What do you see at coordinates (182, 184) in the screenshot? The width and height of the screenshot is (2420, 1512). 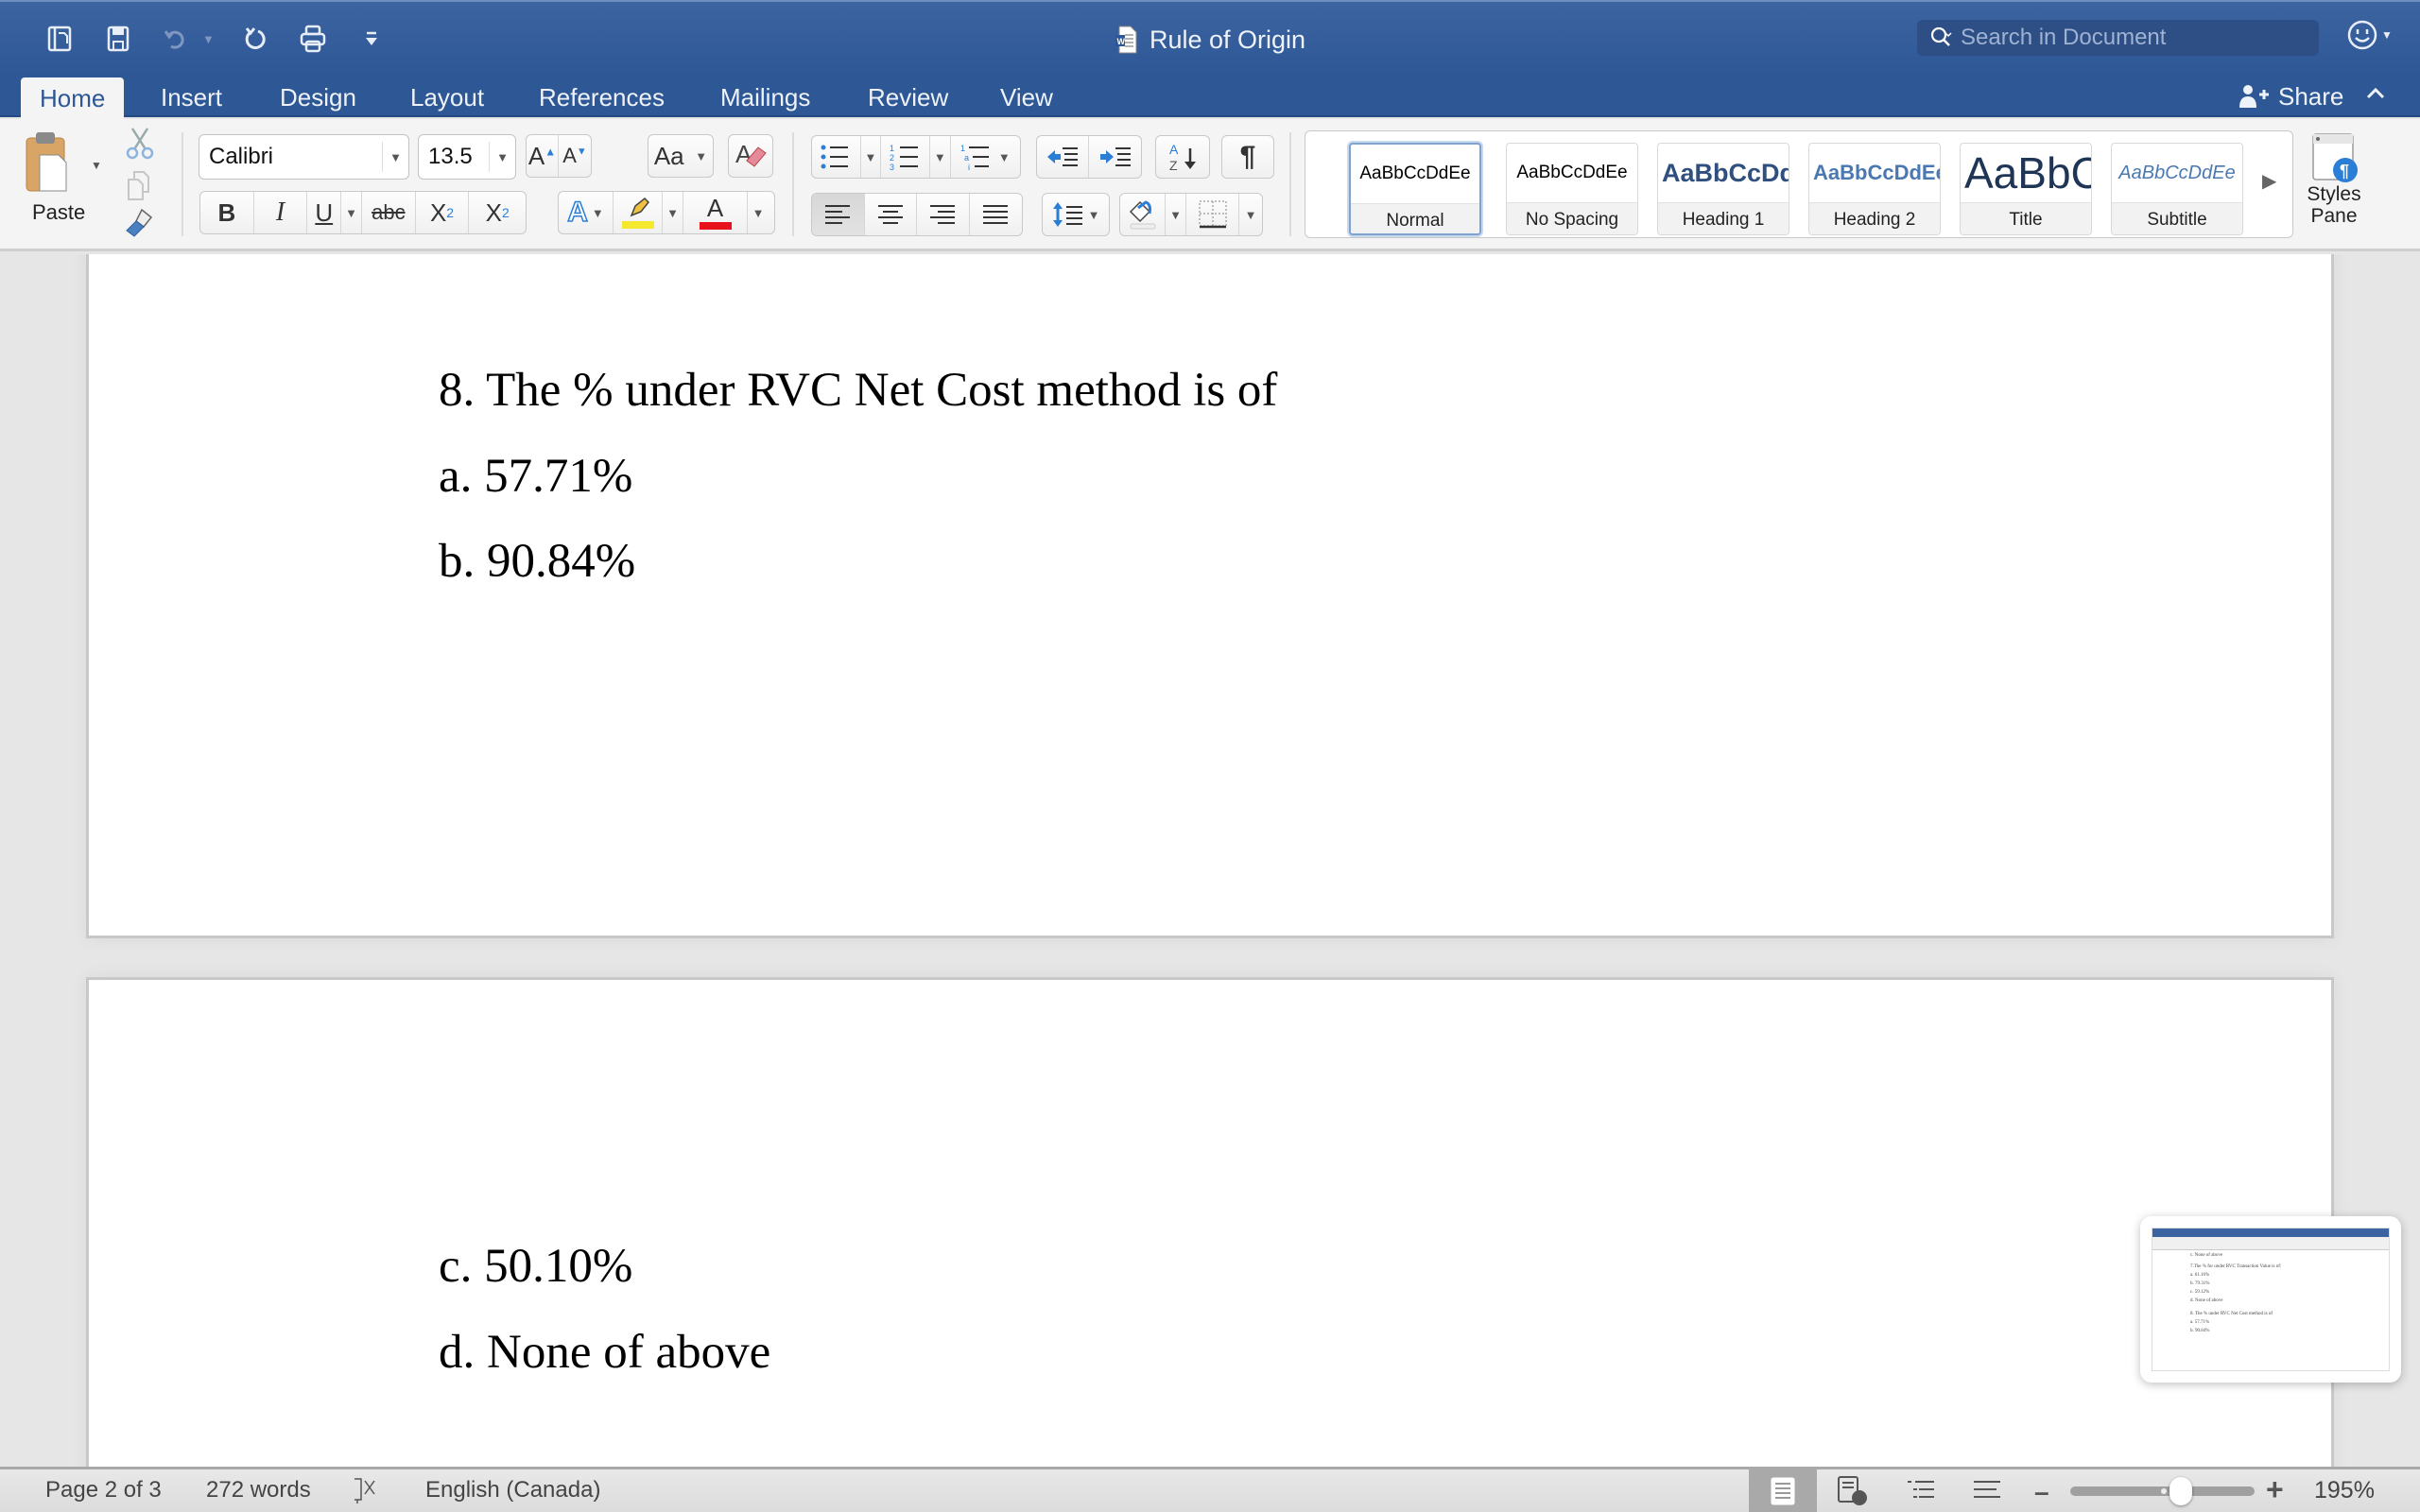 I see `group-separator` at bounding box center [182, 184].